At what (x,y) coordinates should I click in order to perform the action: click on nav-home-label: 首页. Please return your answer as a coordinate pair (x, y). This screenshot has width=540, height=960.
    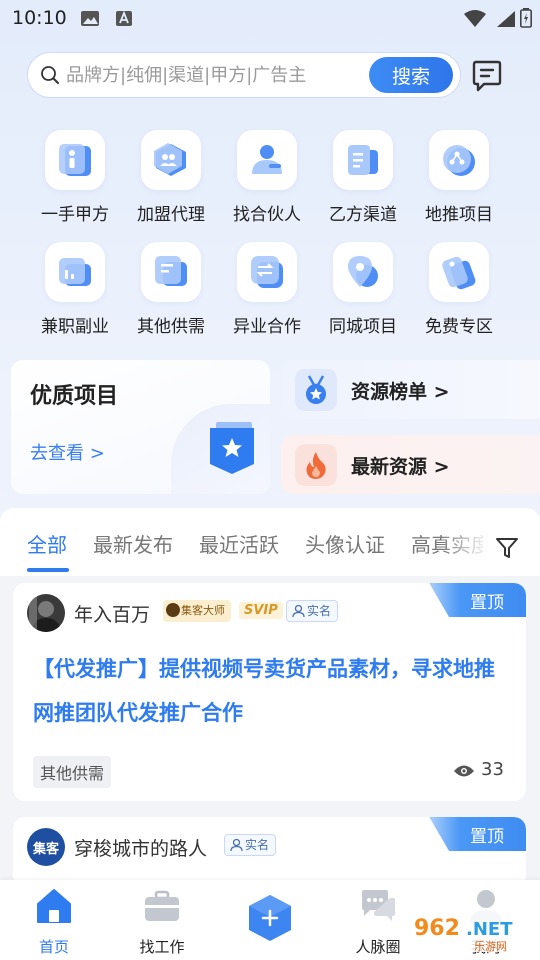
    Looking at the image, I should click on (53, 947).